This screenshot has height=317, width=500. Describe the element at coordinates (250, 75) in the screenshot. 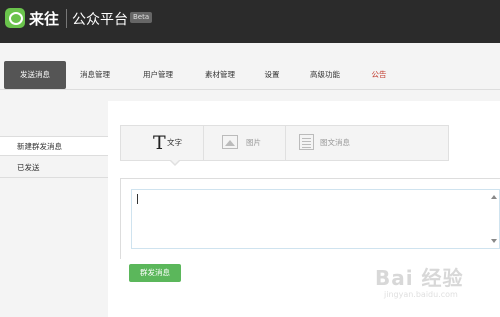

I see `main-nav: 发送消息 消息管理 用户管理 素材管理 设置 高级功能 公告` at that location.